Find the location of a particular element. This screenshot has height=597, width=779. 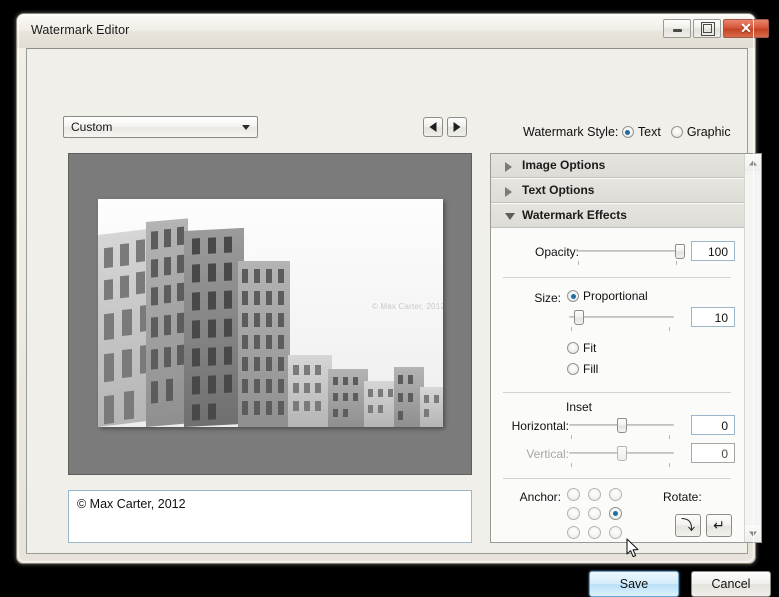

close-button: ✕ is located at coordinates (746, 28).